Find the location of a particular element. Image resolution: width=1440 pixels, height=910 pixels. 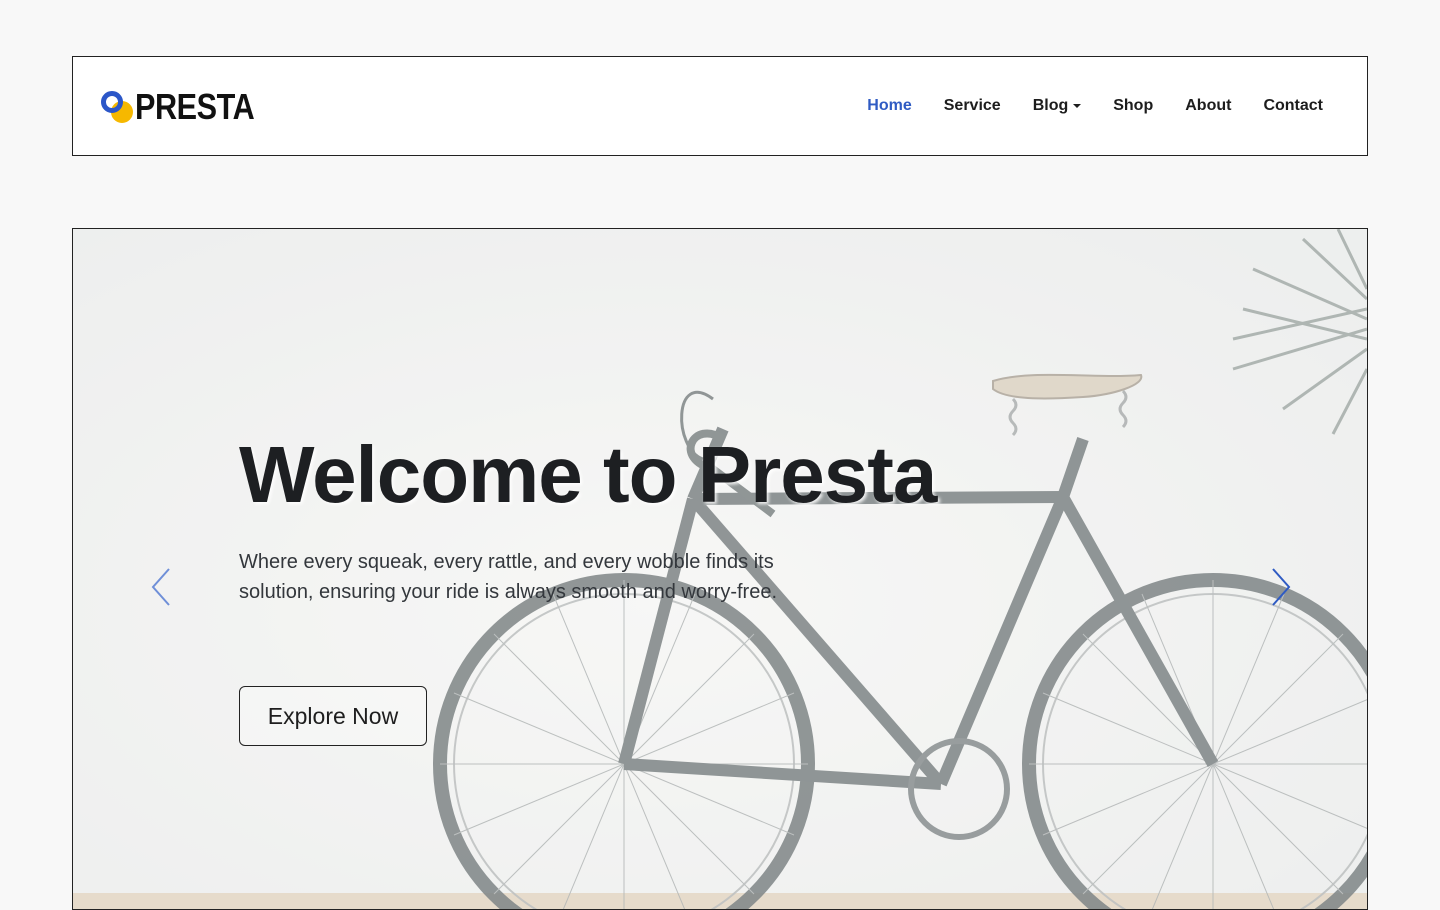

main-nav: Home Service Blog Shop About Contact is located at coordinates (1079, 106).